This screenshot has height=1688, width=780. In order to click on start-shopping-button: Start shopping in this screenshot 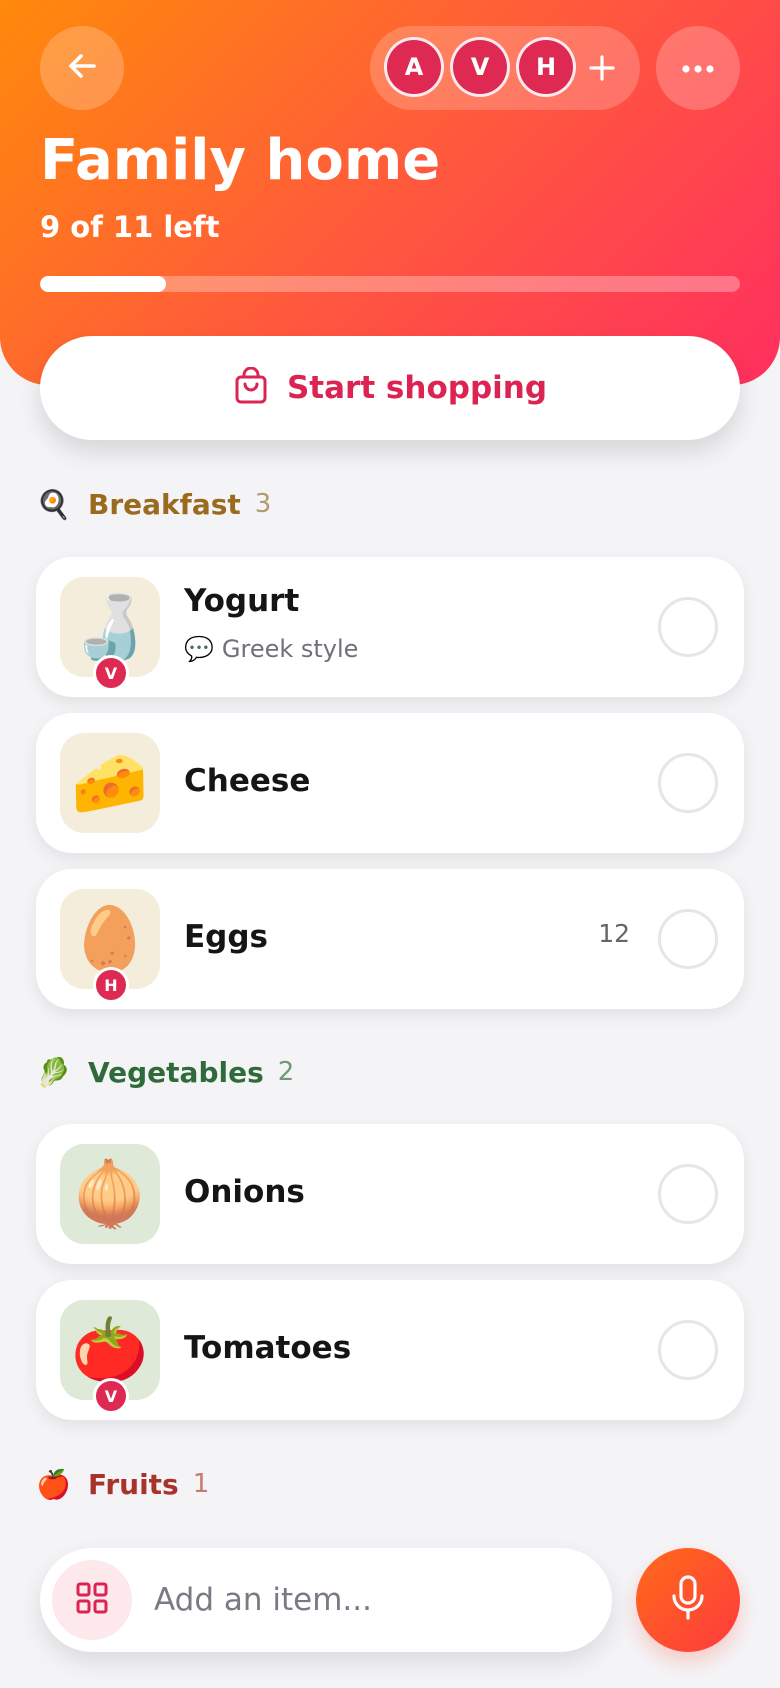, I will do `click(390, 388)`.